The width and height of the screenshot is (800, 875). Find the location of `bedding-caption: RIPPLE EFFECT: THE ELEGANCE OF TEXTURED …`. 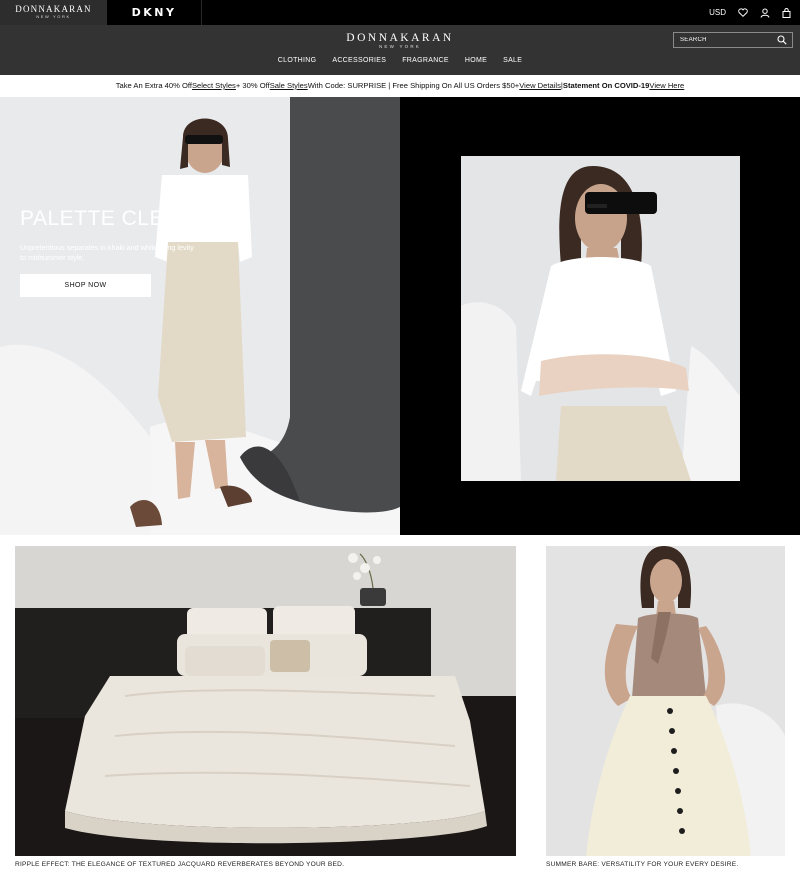

bedding-caption: RIPPLE EFFECT: THE ELEGANCE OF TEXTURED … is located at coordinates (179, 864).